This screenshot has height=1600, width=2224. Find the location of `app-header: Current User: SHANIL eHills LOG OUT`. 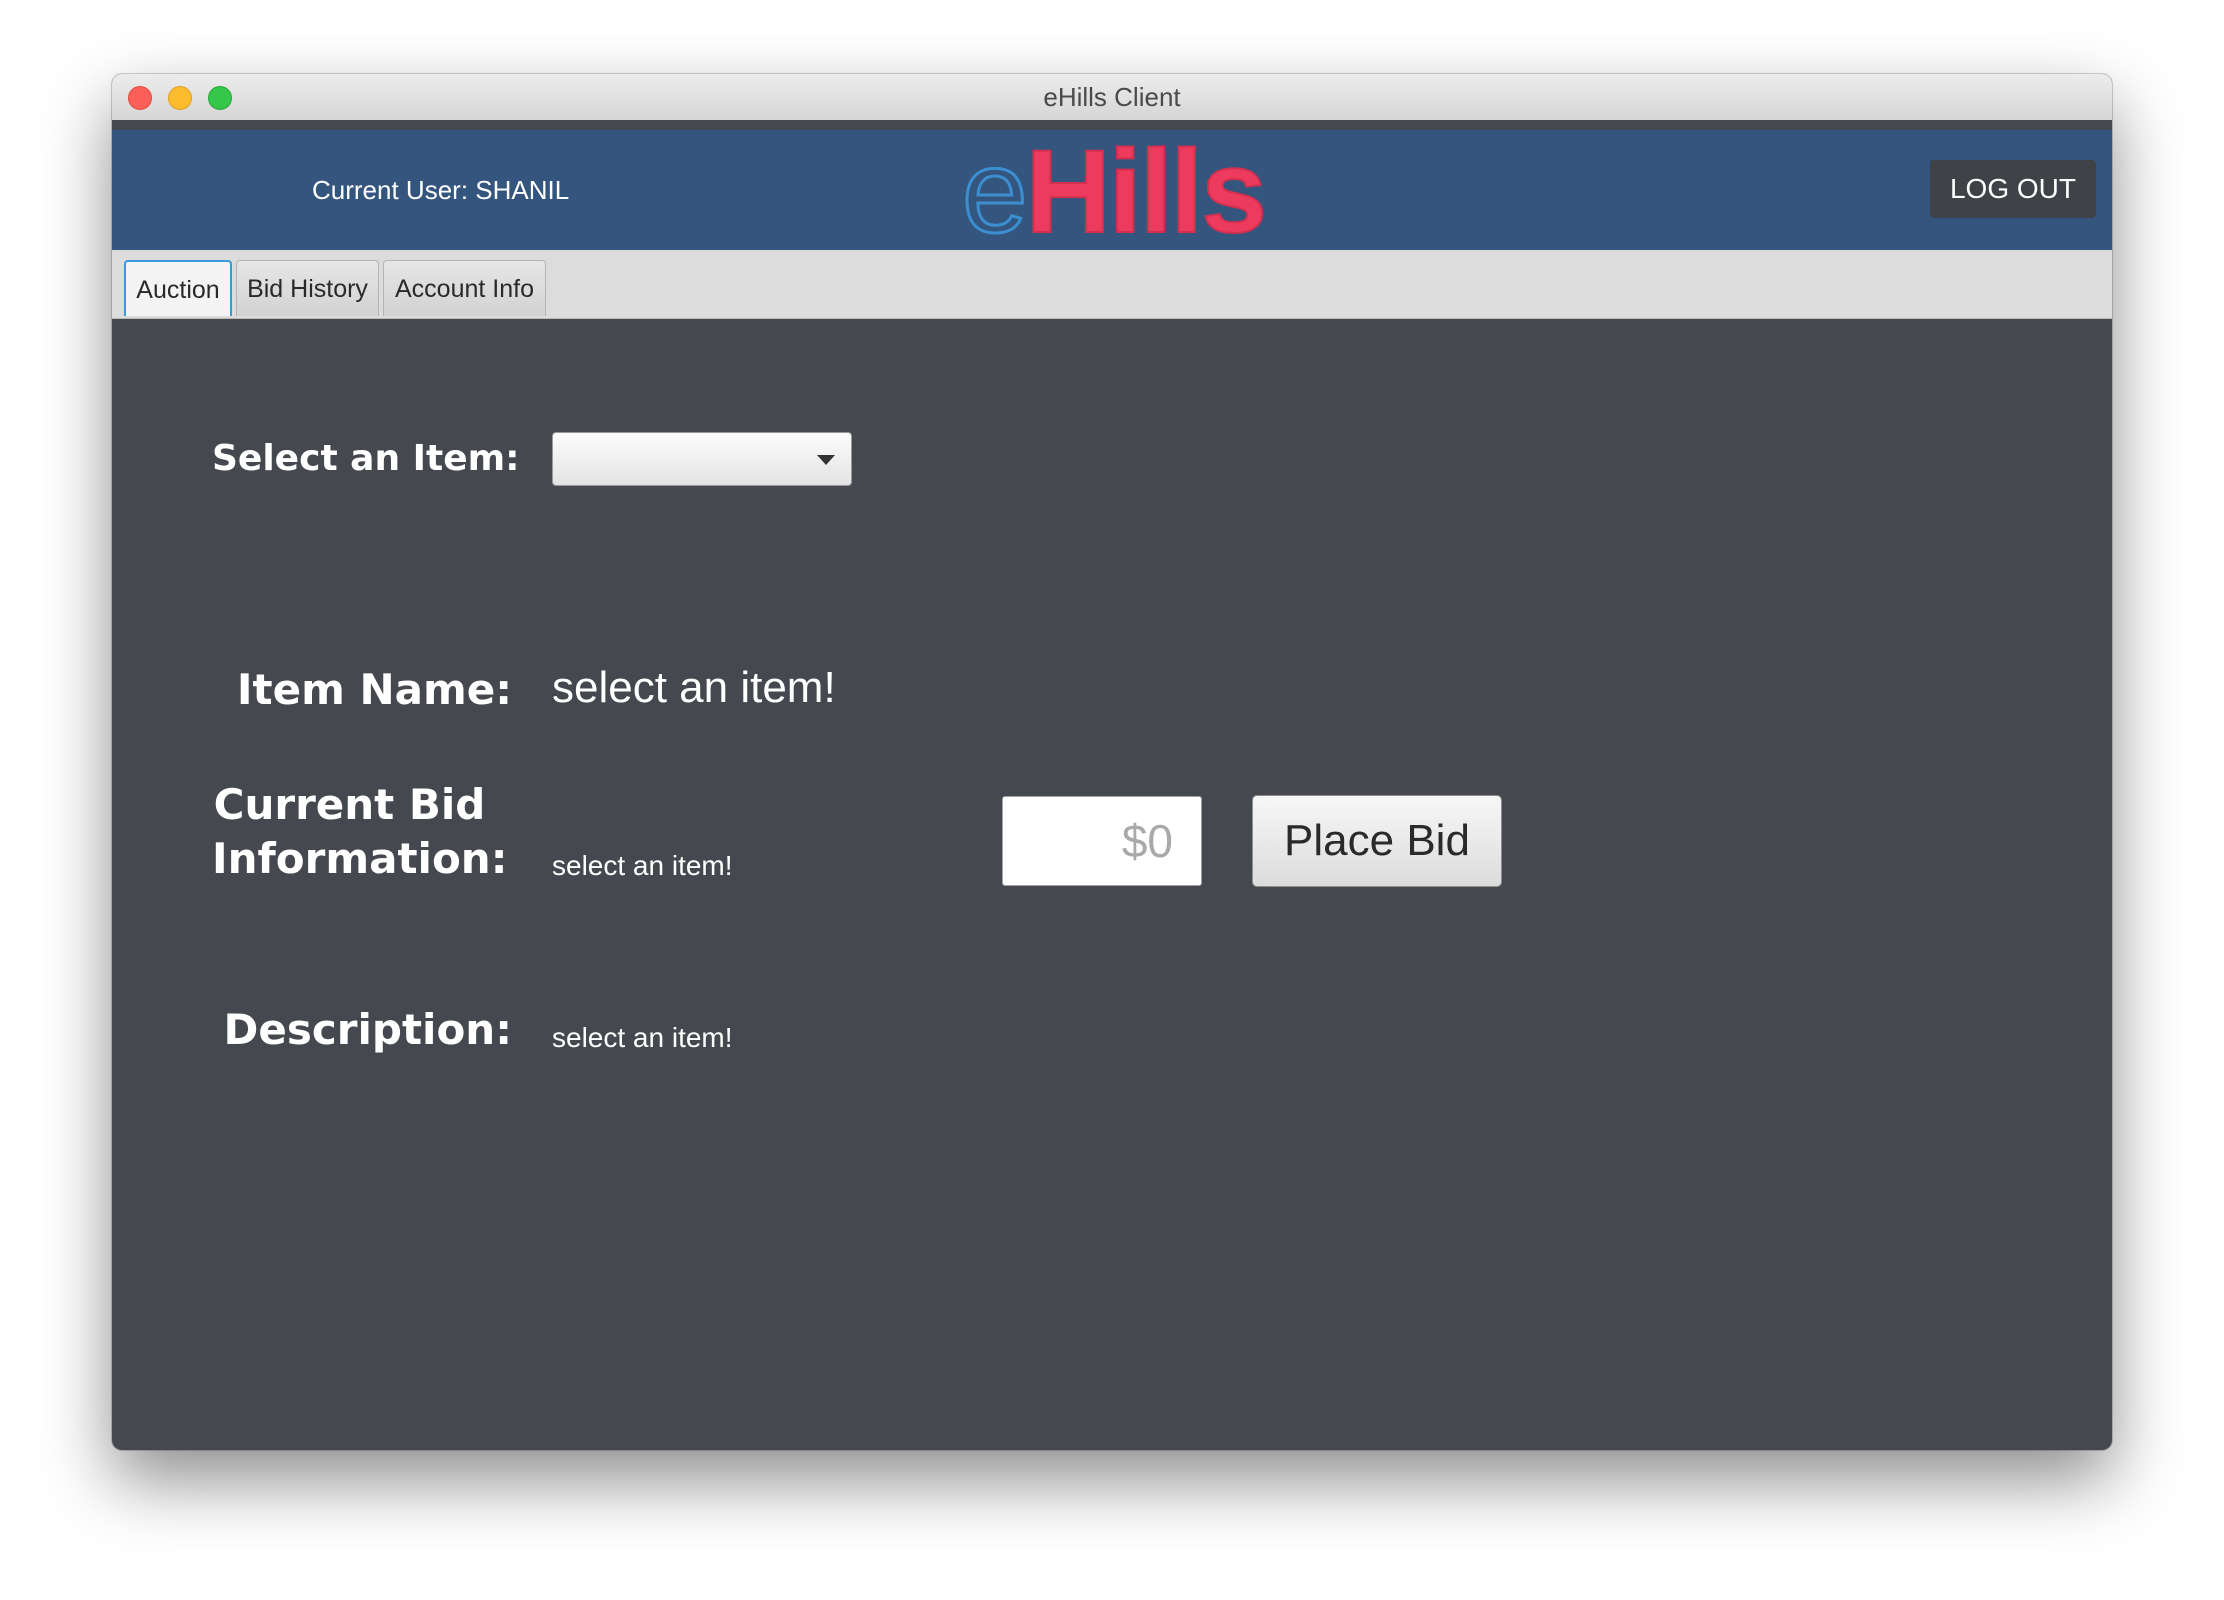

app-header: Current User: SHANIL eHills LOG OUT is located at coordinates (1112, 192).